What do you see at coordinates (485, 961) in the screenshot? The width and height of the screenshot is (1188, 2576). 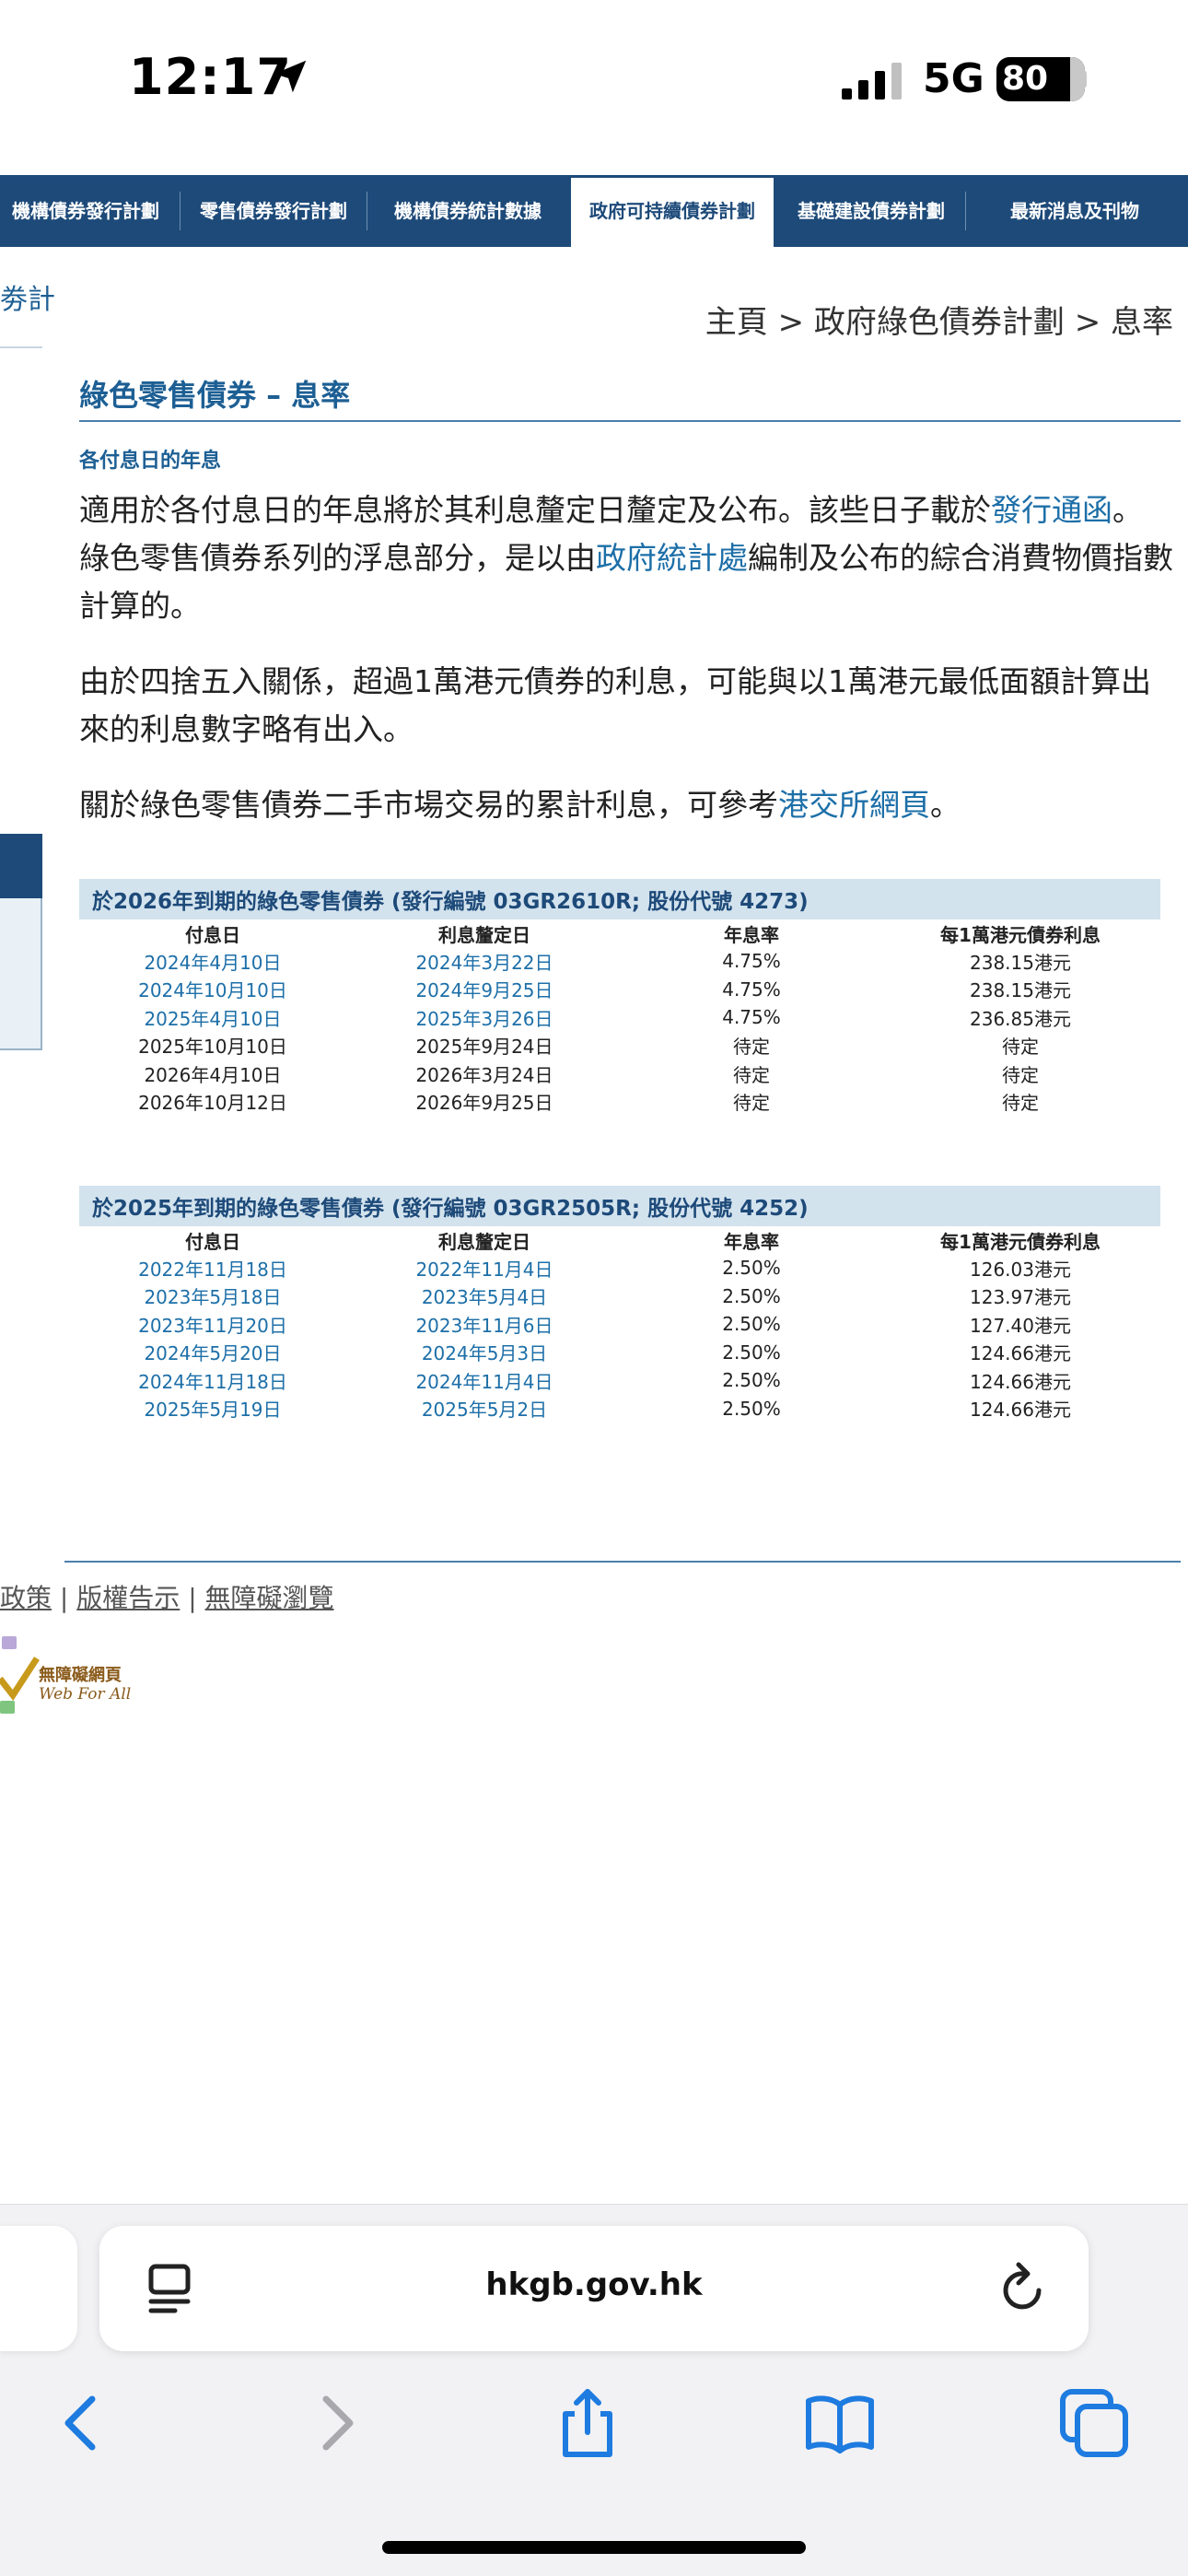 I see `fixing-date-link: 2024年3月22日` at bounding box center [485, 961].